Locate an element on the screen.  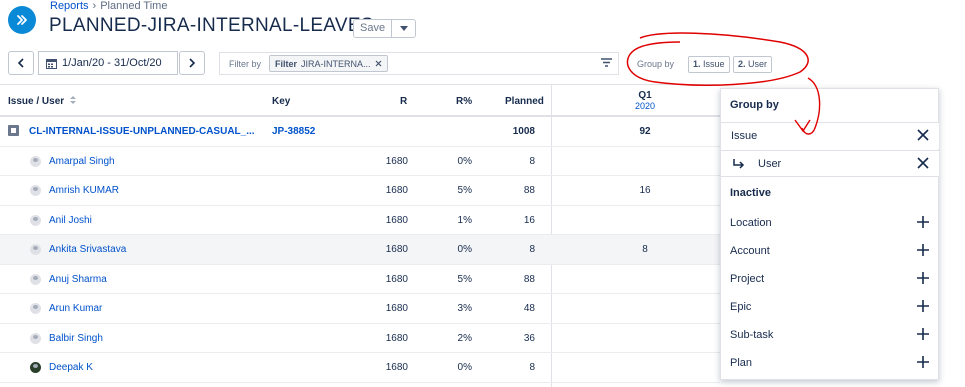
column-header-q1: Q1 2020 is located at coordinates (645, 101).